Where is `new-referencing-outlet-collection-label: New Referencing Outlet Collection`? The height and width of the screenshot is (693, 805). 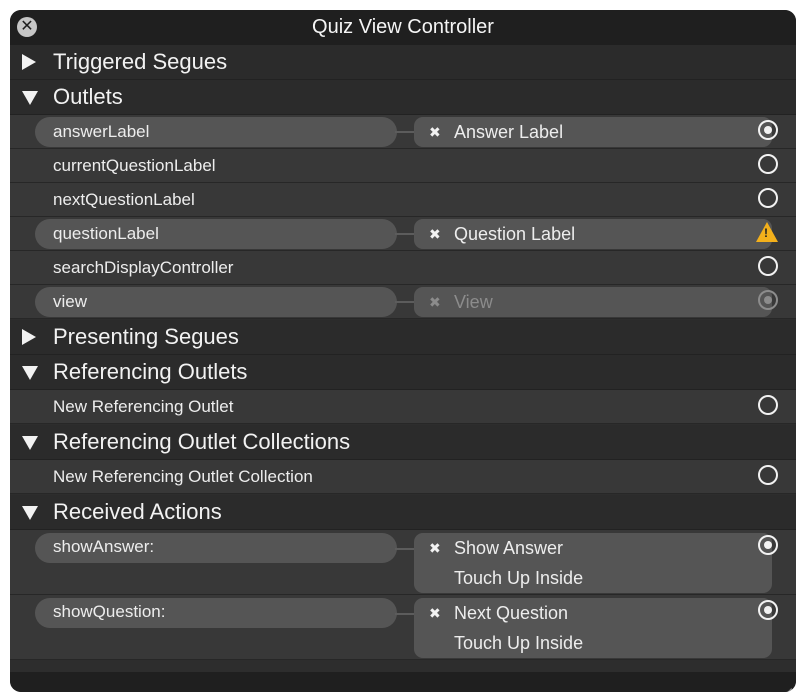 new-referencing-outlet-collection-label: New Referencing Outlet Collection is located at coordinates (183, 476).